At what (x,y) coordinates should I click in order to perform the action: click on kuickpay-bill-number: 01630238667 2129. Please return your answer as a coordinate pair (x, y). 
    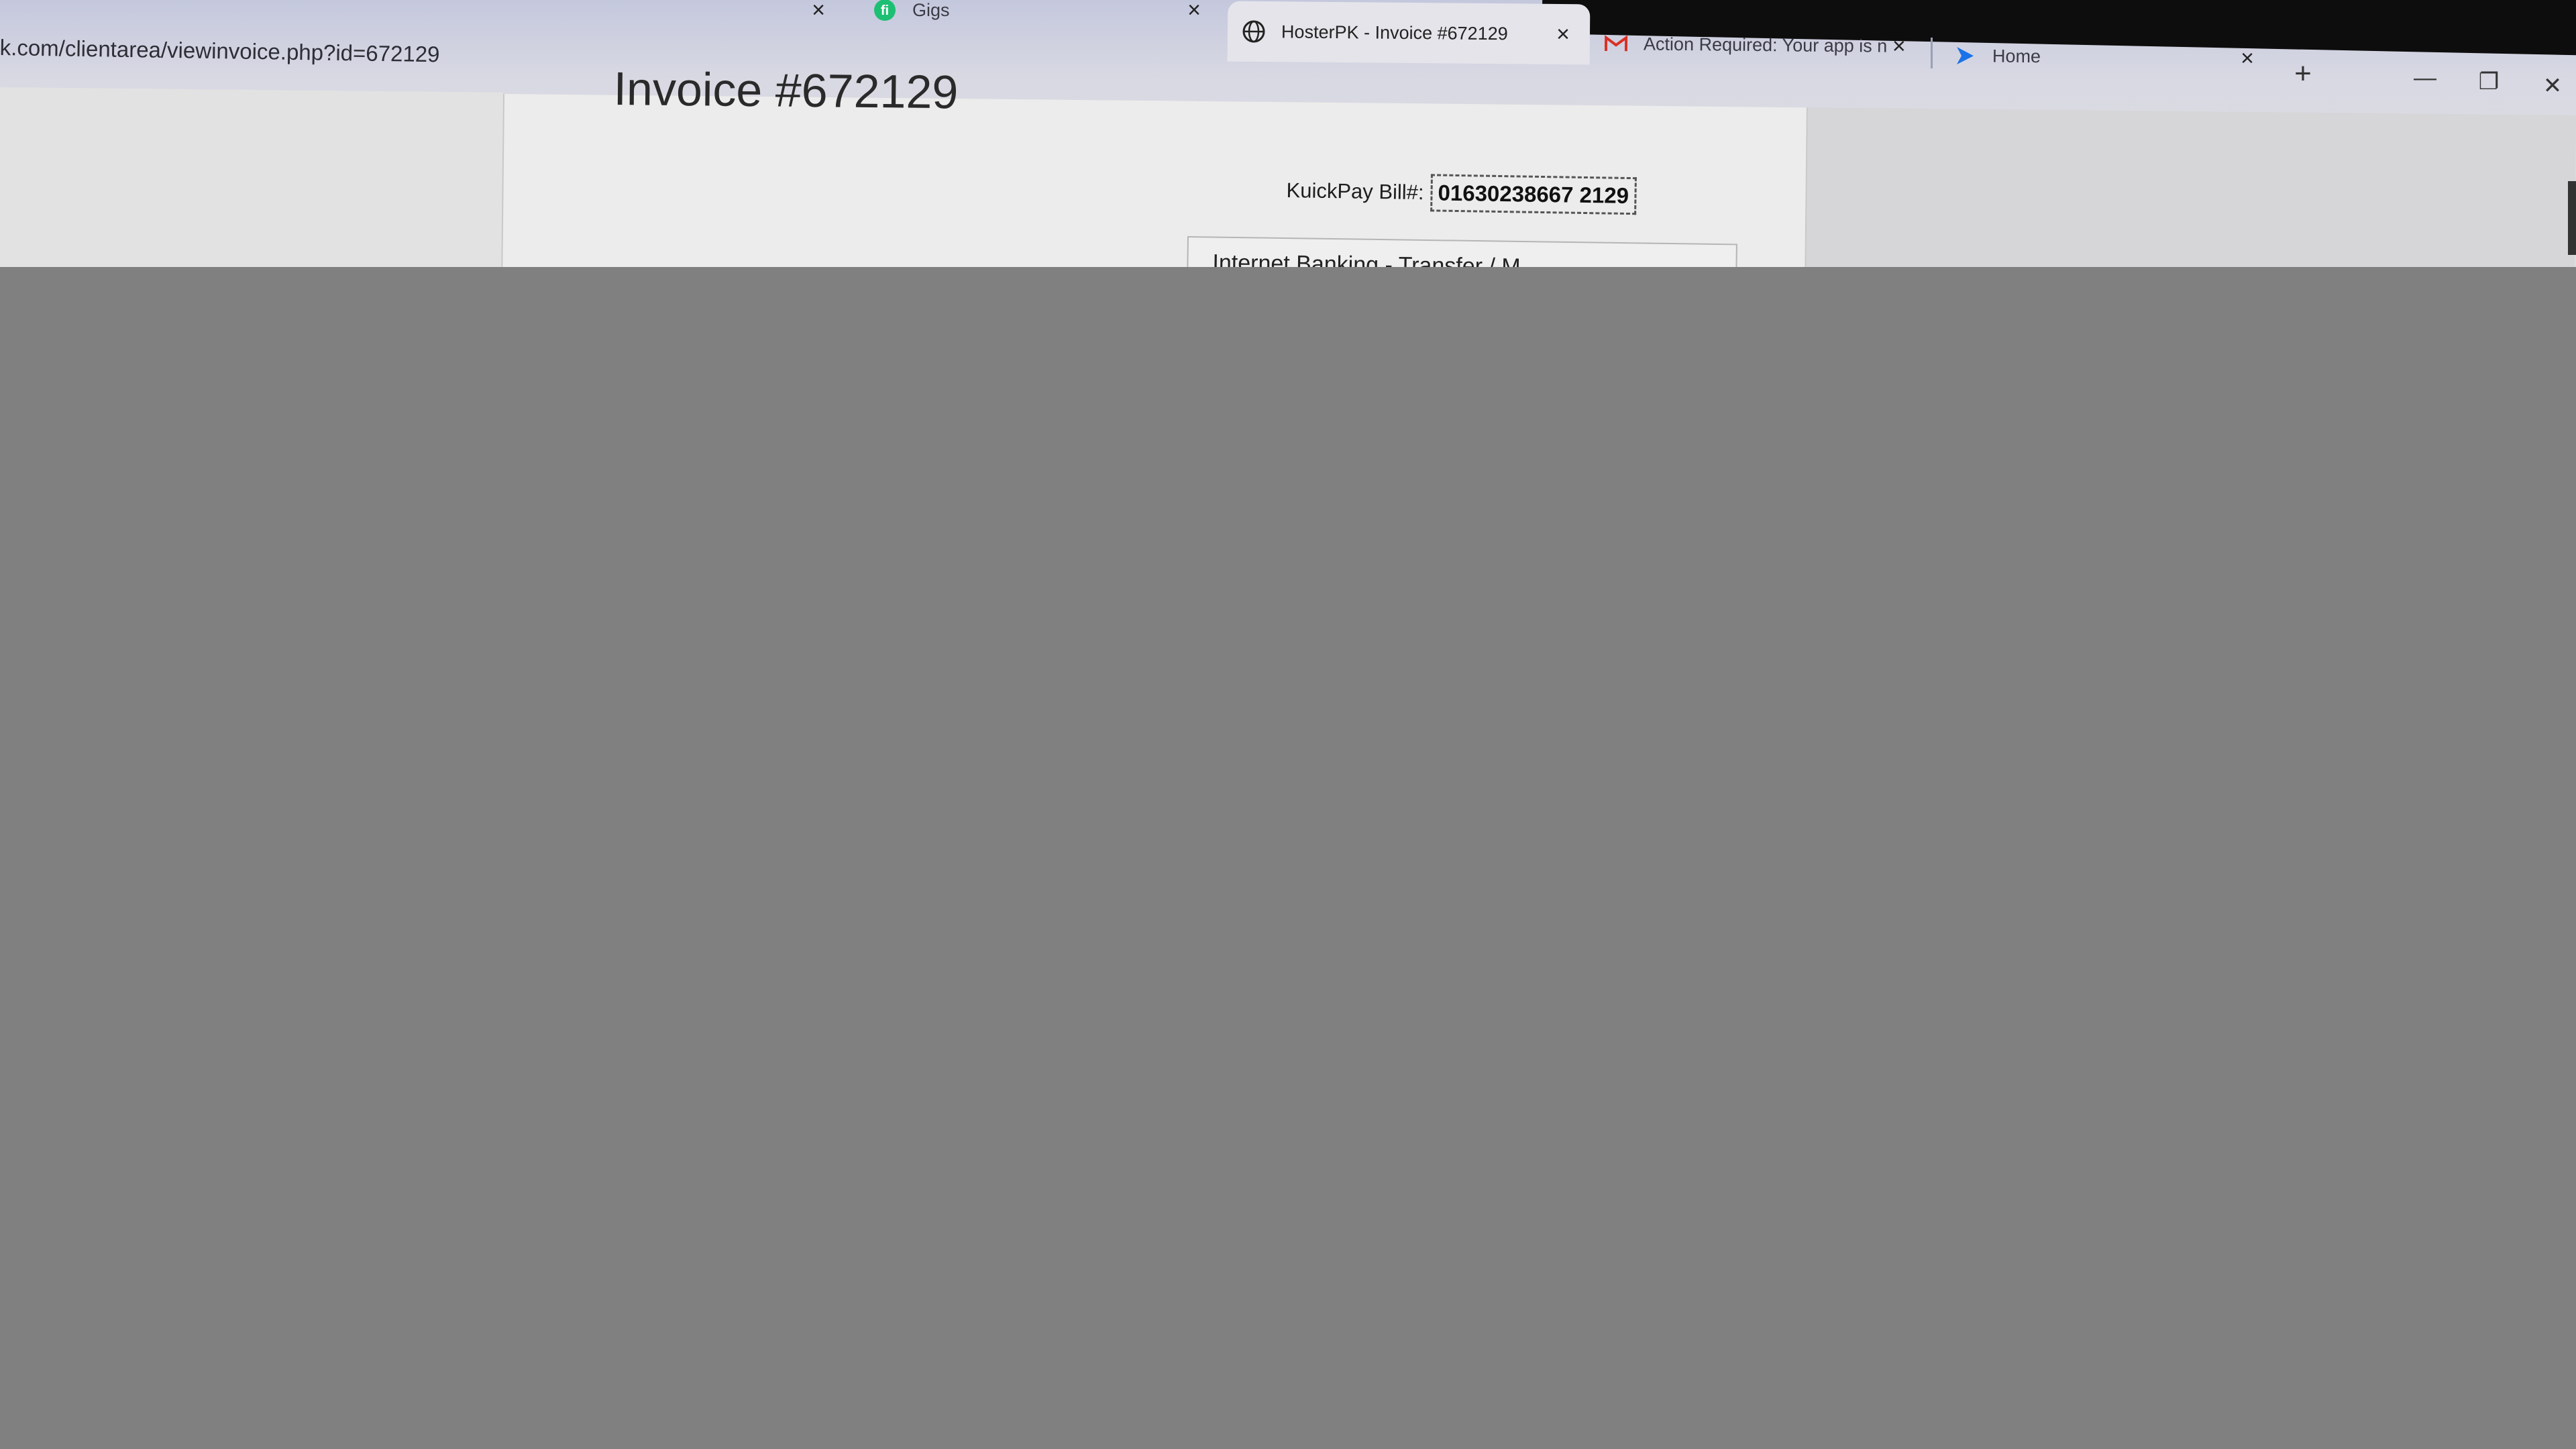
    Looking at the image, I should click on (1533, 194).